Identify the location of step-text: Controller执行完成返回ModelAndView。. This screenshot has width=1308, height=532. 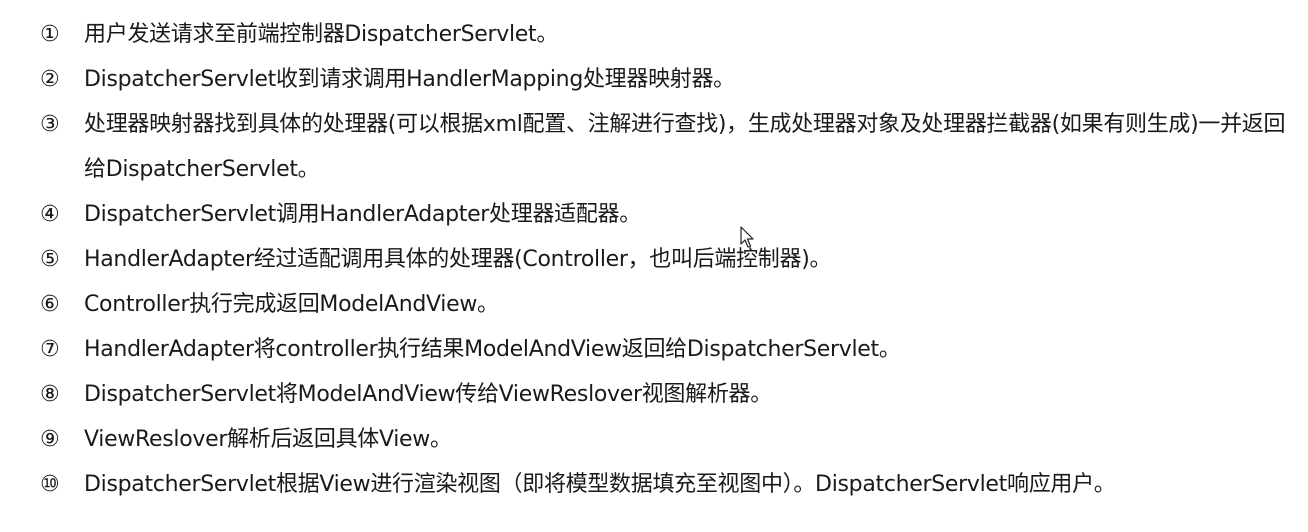
(291, 304).